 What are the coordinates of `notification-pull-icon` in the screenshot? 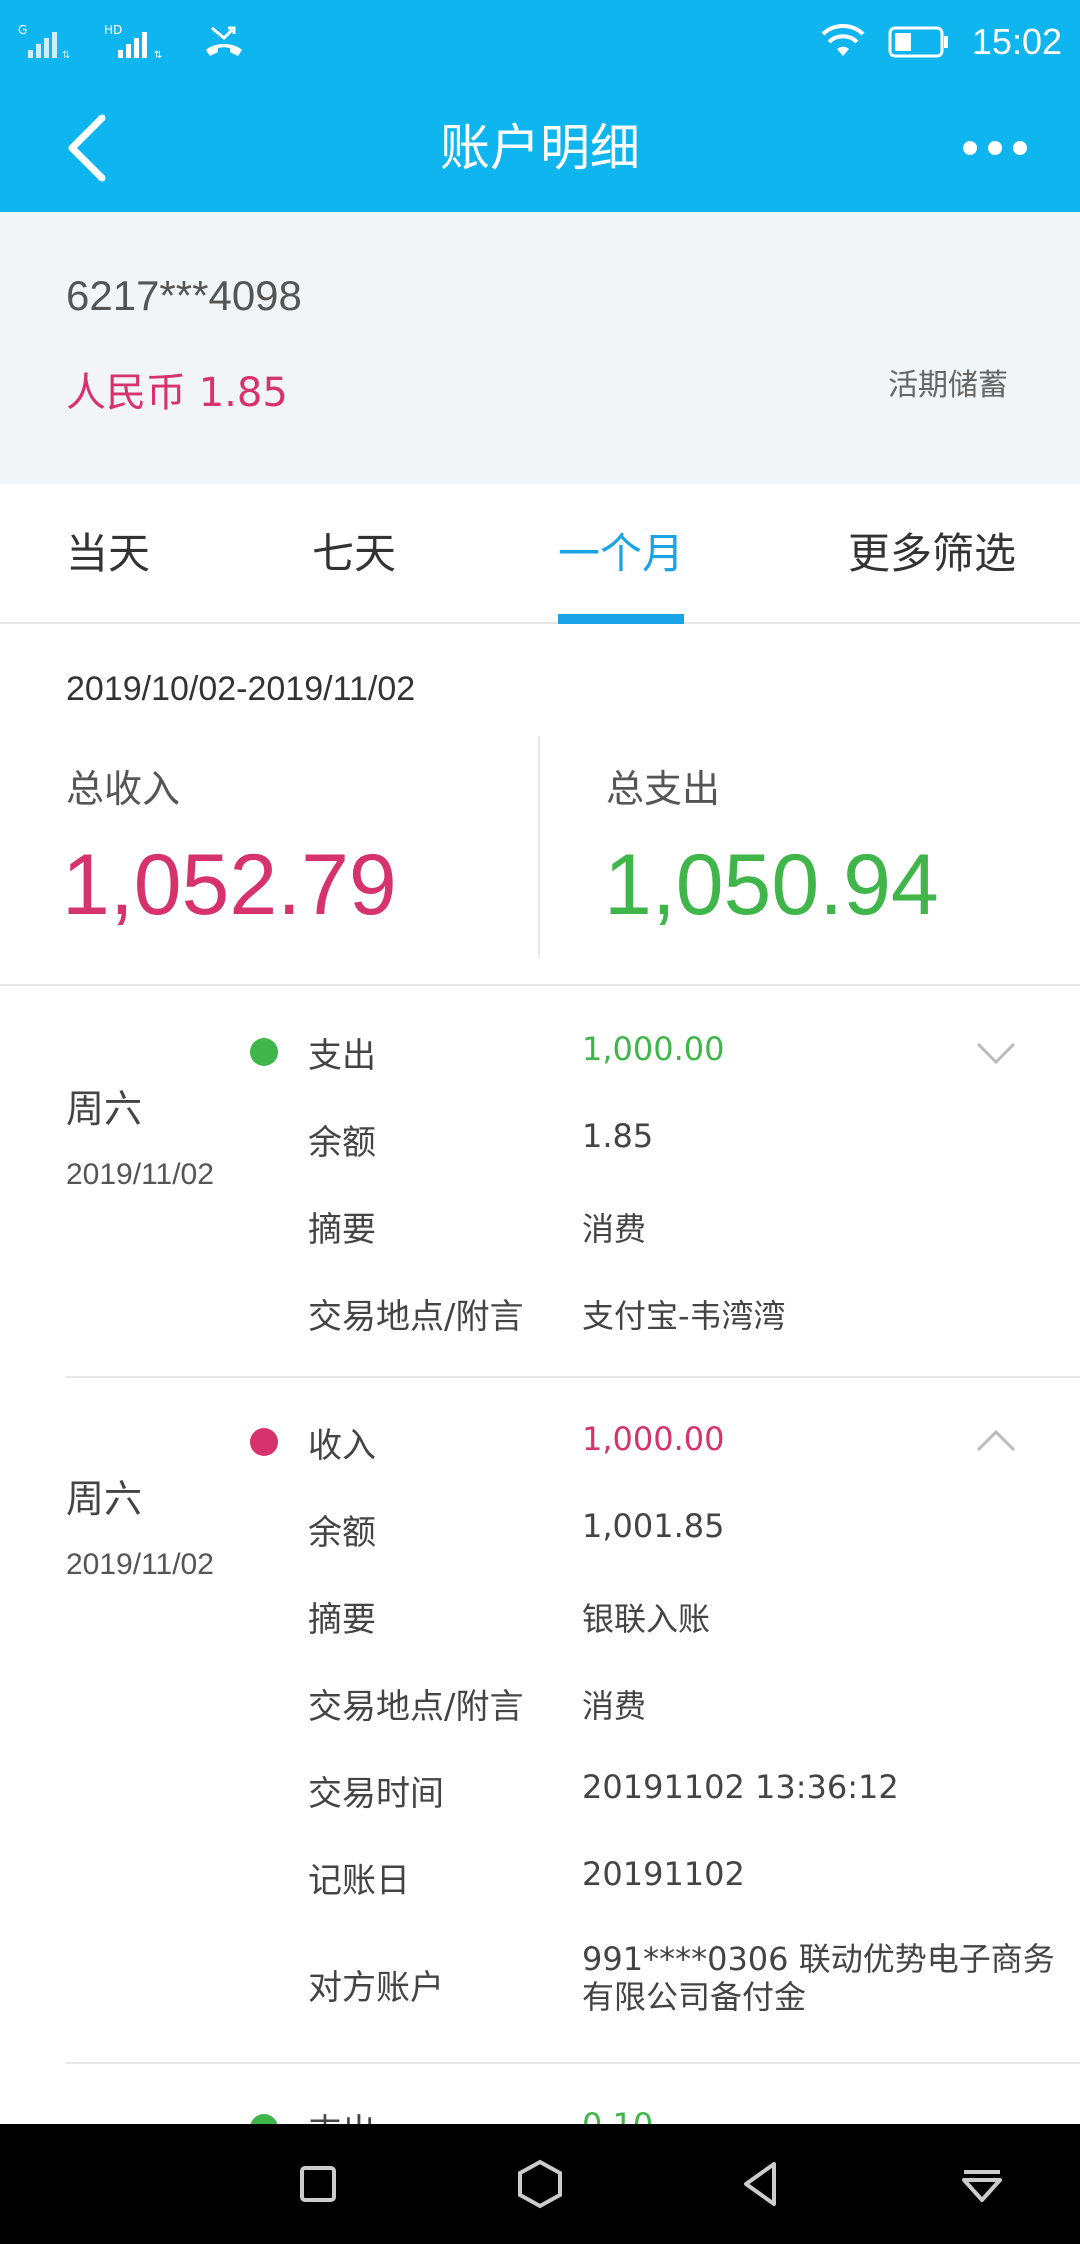 It's located at (982, 2184).